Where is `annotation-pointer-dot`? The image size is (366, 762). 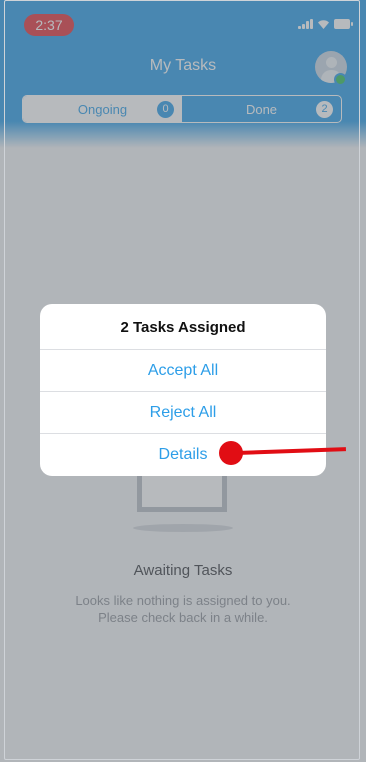
annotation-pointer-dot is located at coordinates (231, 453).